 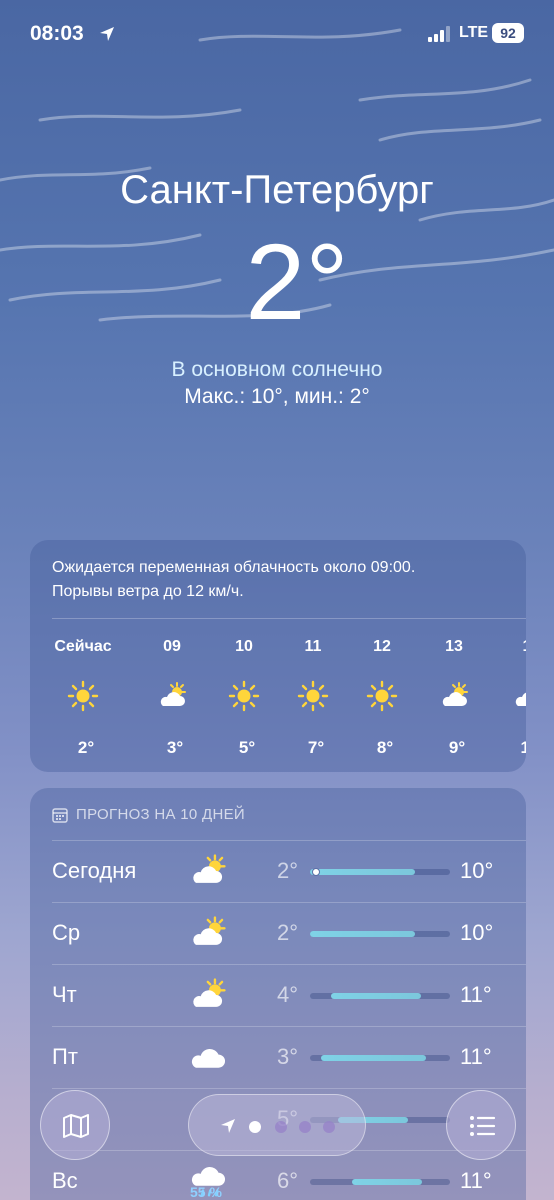 I want to click on list-icon, so click(x=483, y=1126).